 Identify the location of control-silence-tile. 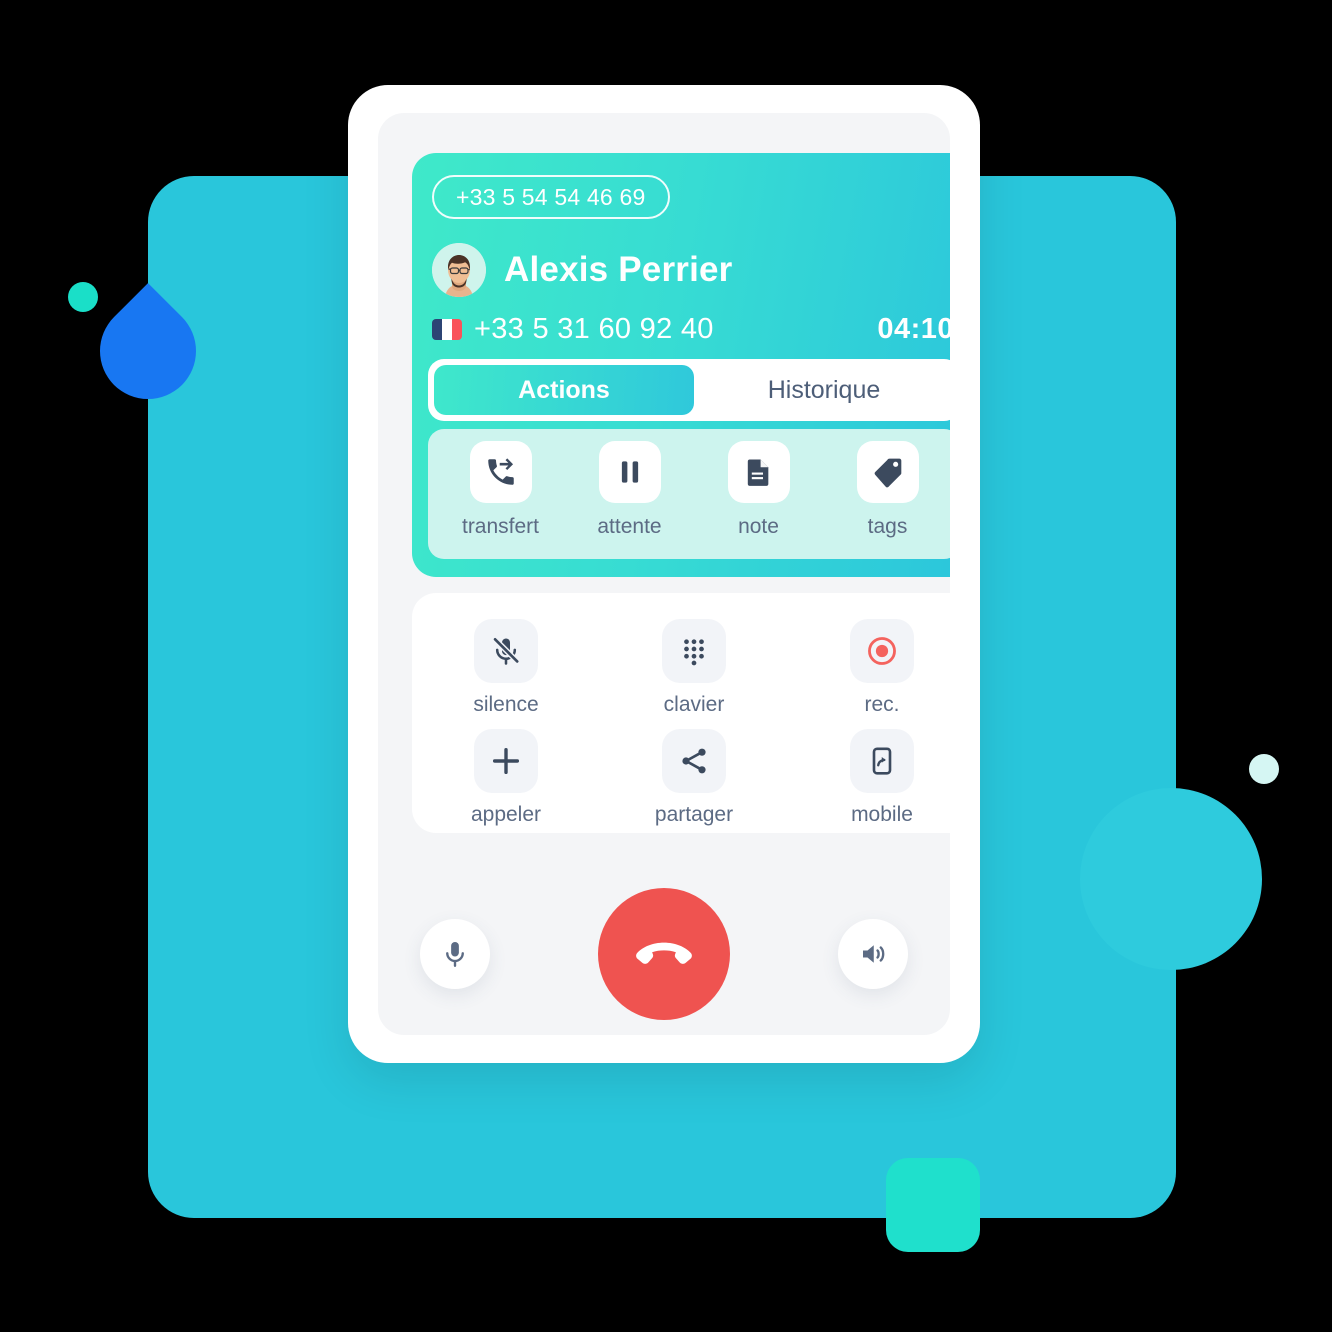
(506, 651).